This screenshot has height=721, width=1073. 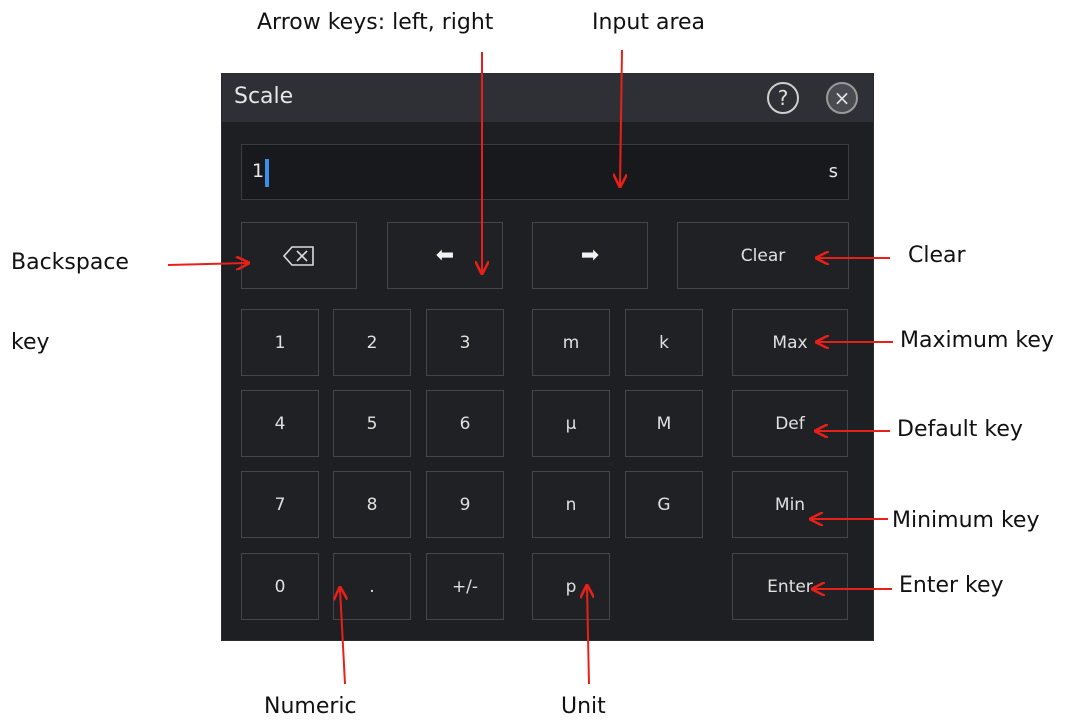 What do you see at coordinates (571, 586) in the screenshot?
I see `unit-pico-key: p` at bounding box center [571, 586].